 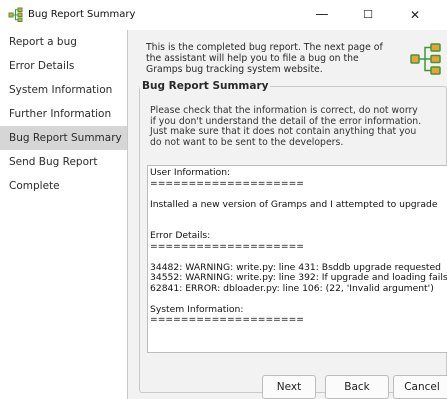 What do you see at coordinates (60, 114) in the screenshot?
I see `sidebar-item-further-information: Further Information` at bounding box center [60, 114].